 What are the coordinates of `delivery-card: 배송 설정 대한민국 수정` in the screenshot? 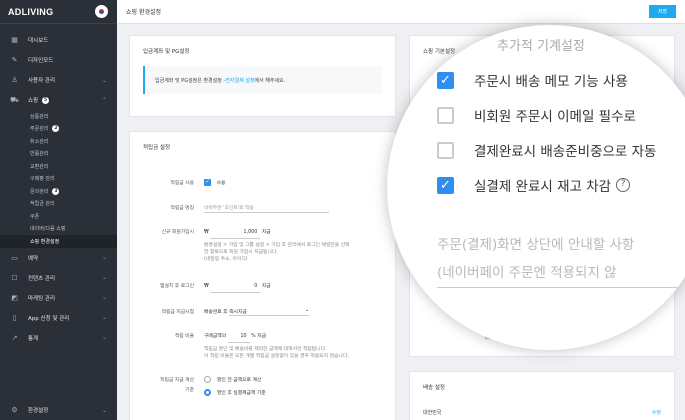 It's located at (542, 395).